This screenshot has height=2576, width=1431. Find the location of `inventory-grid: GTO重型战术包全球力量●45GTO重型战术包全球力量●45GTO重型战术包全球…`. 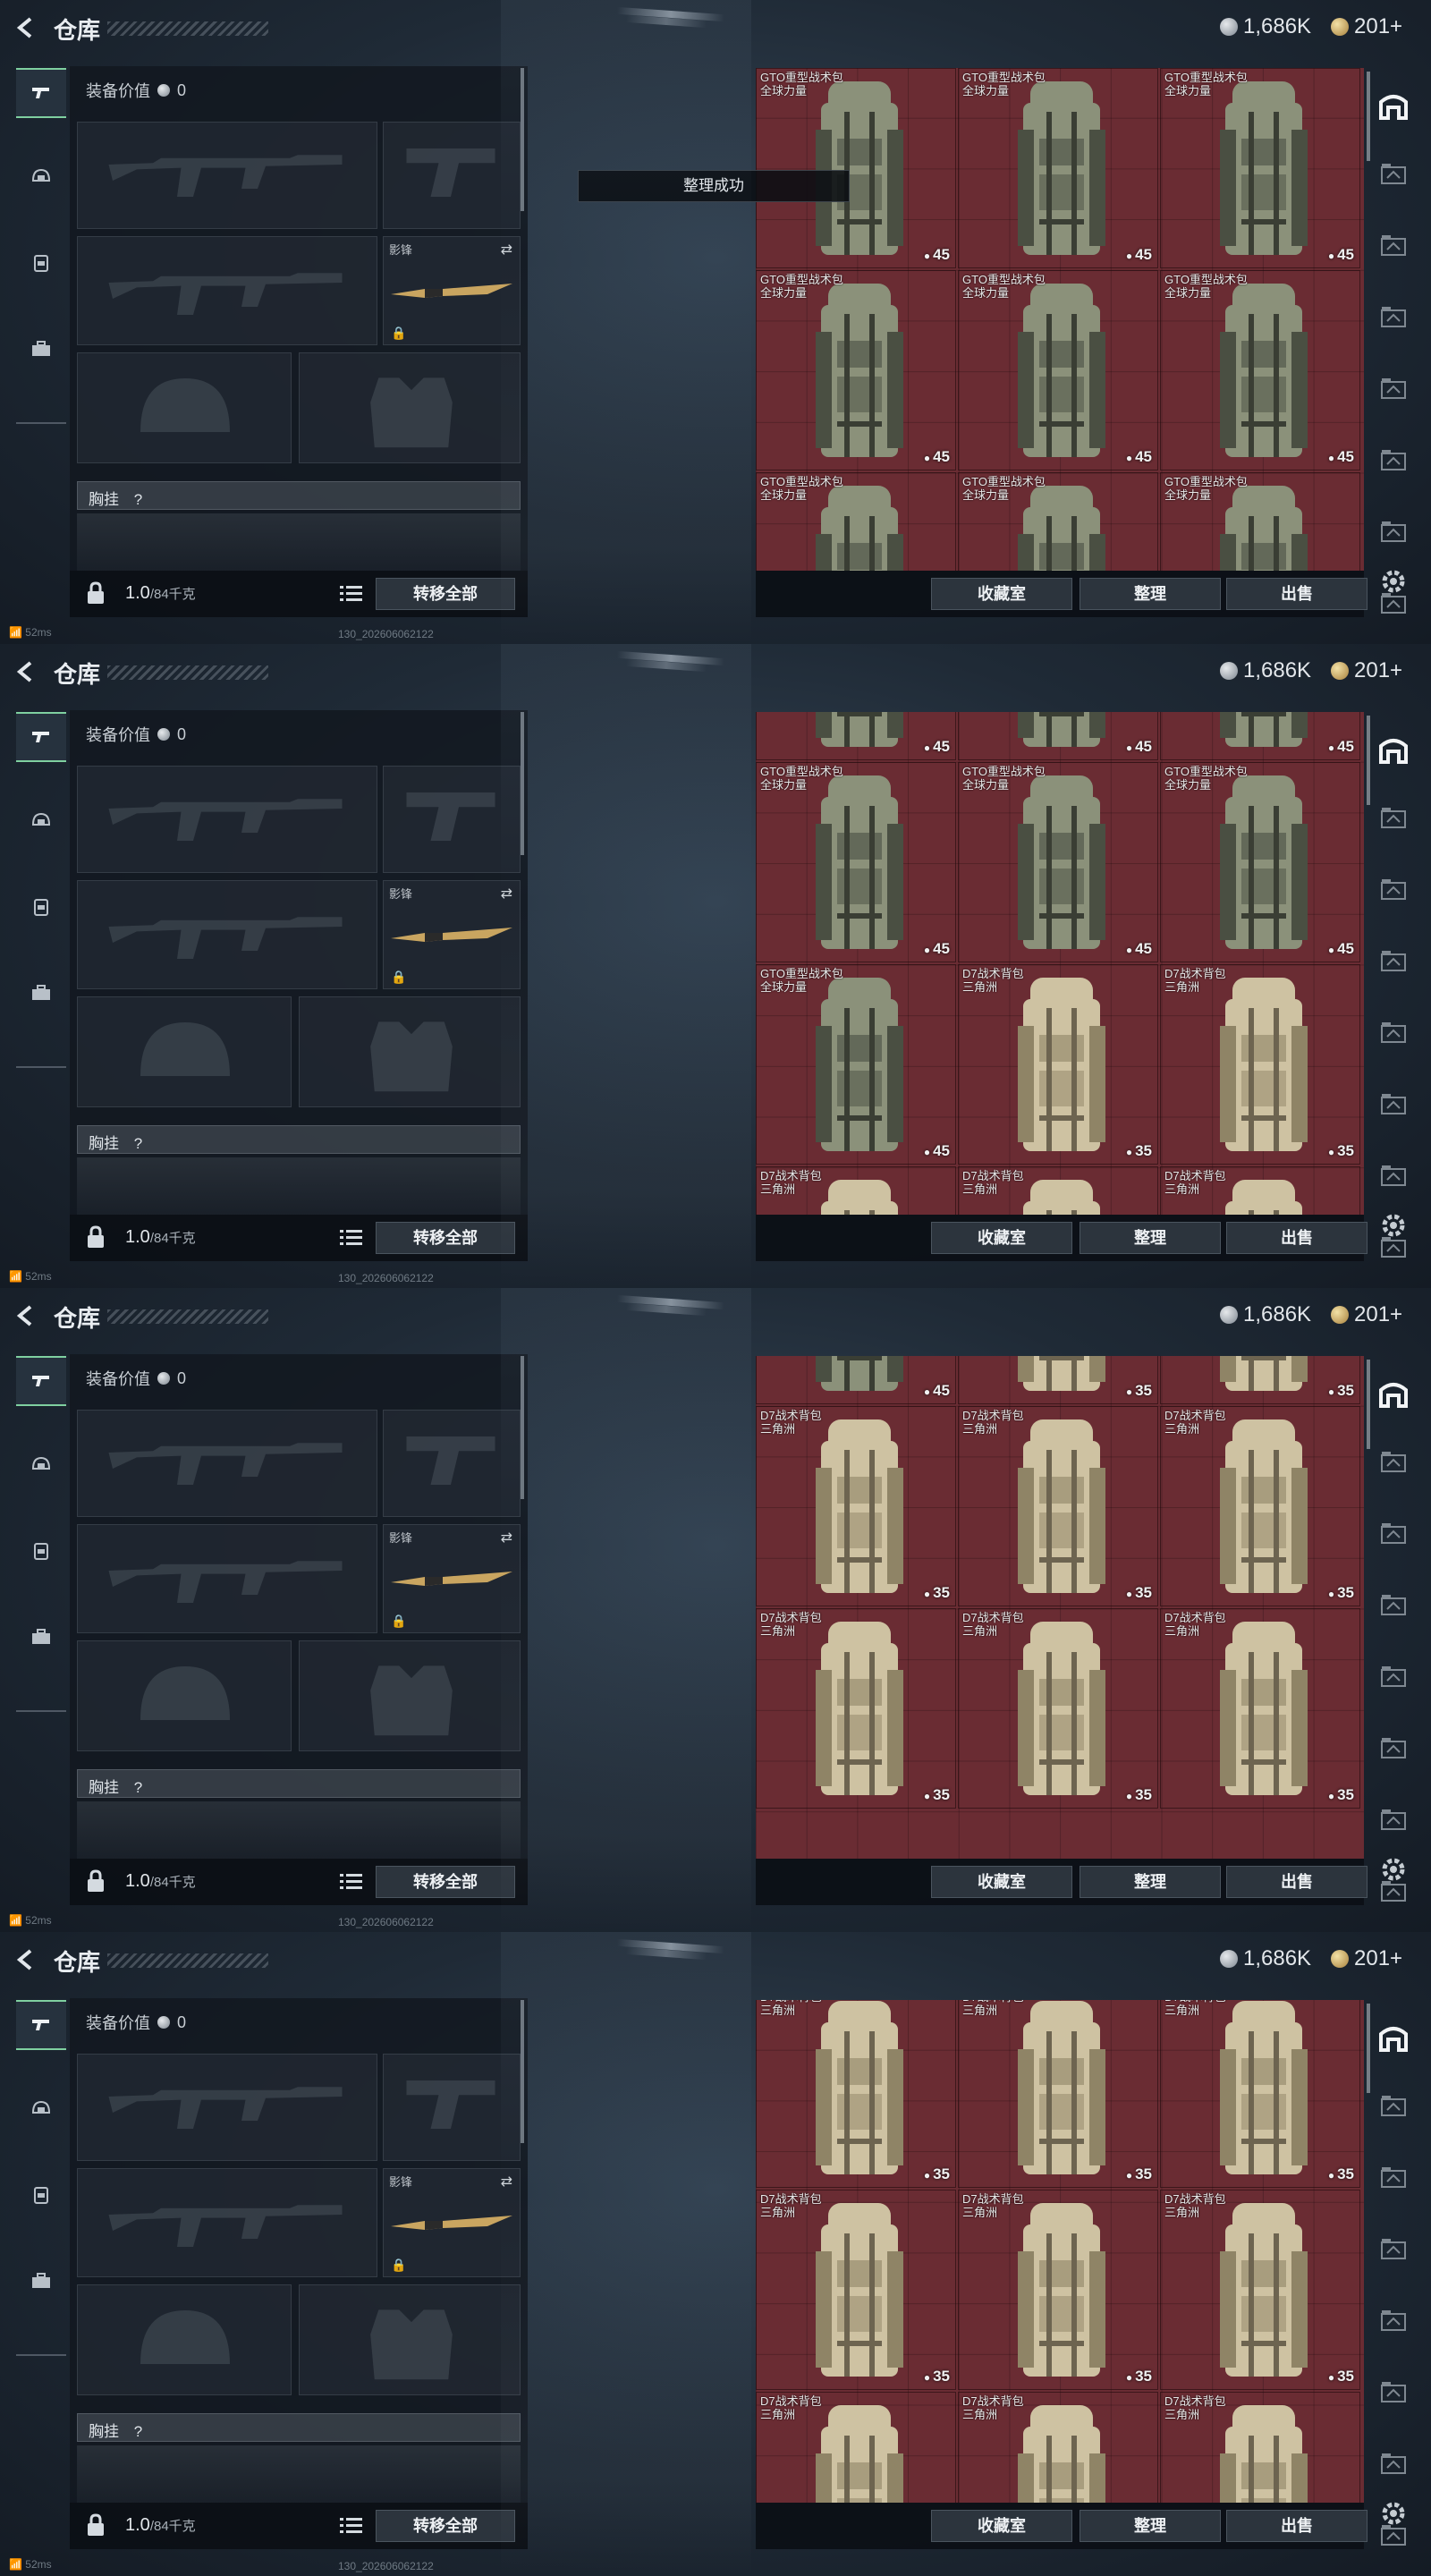

inventory-grid: GTO重型战术包全球力量●45GTO重型战术包全球力量●45GTO重型战术包全球… is located at coordinates (1060, 319).